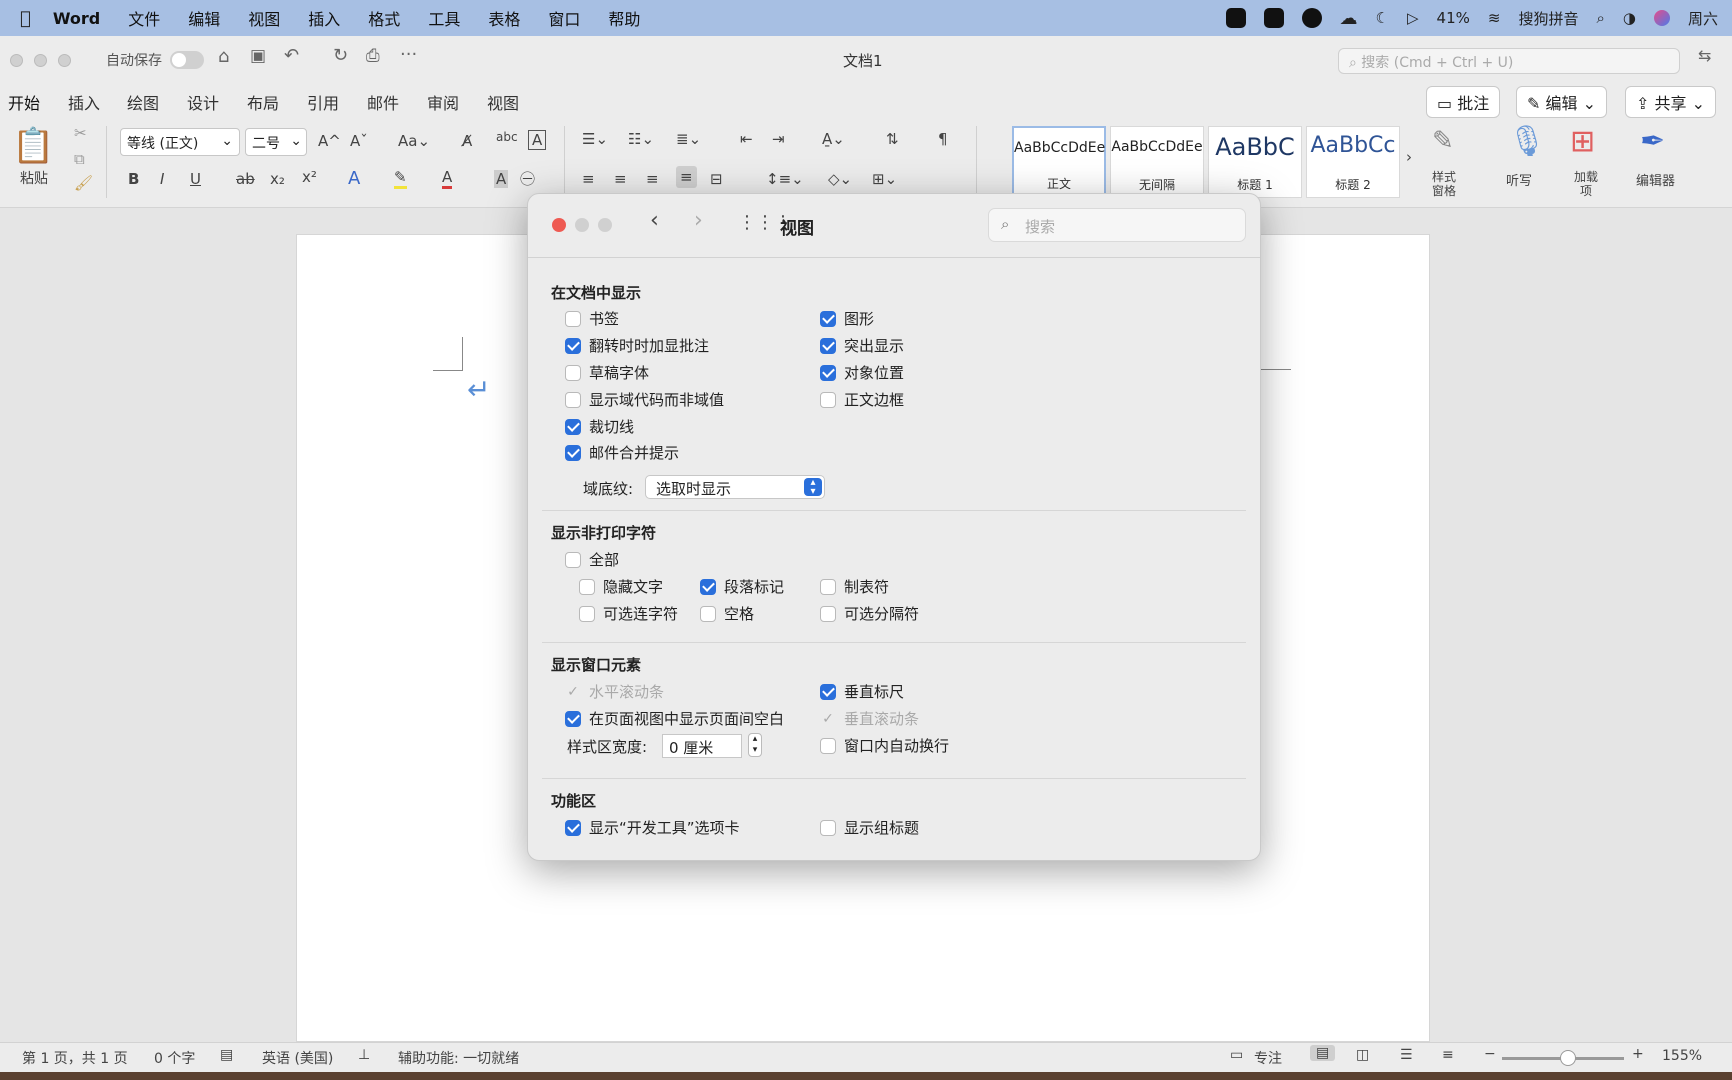 The width and height of the screenshot is (1732, 1080). Describe the element at coordinates (329, 141) in the screenshot. I see `grow-font-icon: A^` at that location.